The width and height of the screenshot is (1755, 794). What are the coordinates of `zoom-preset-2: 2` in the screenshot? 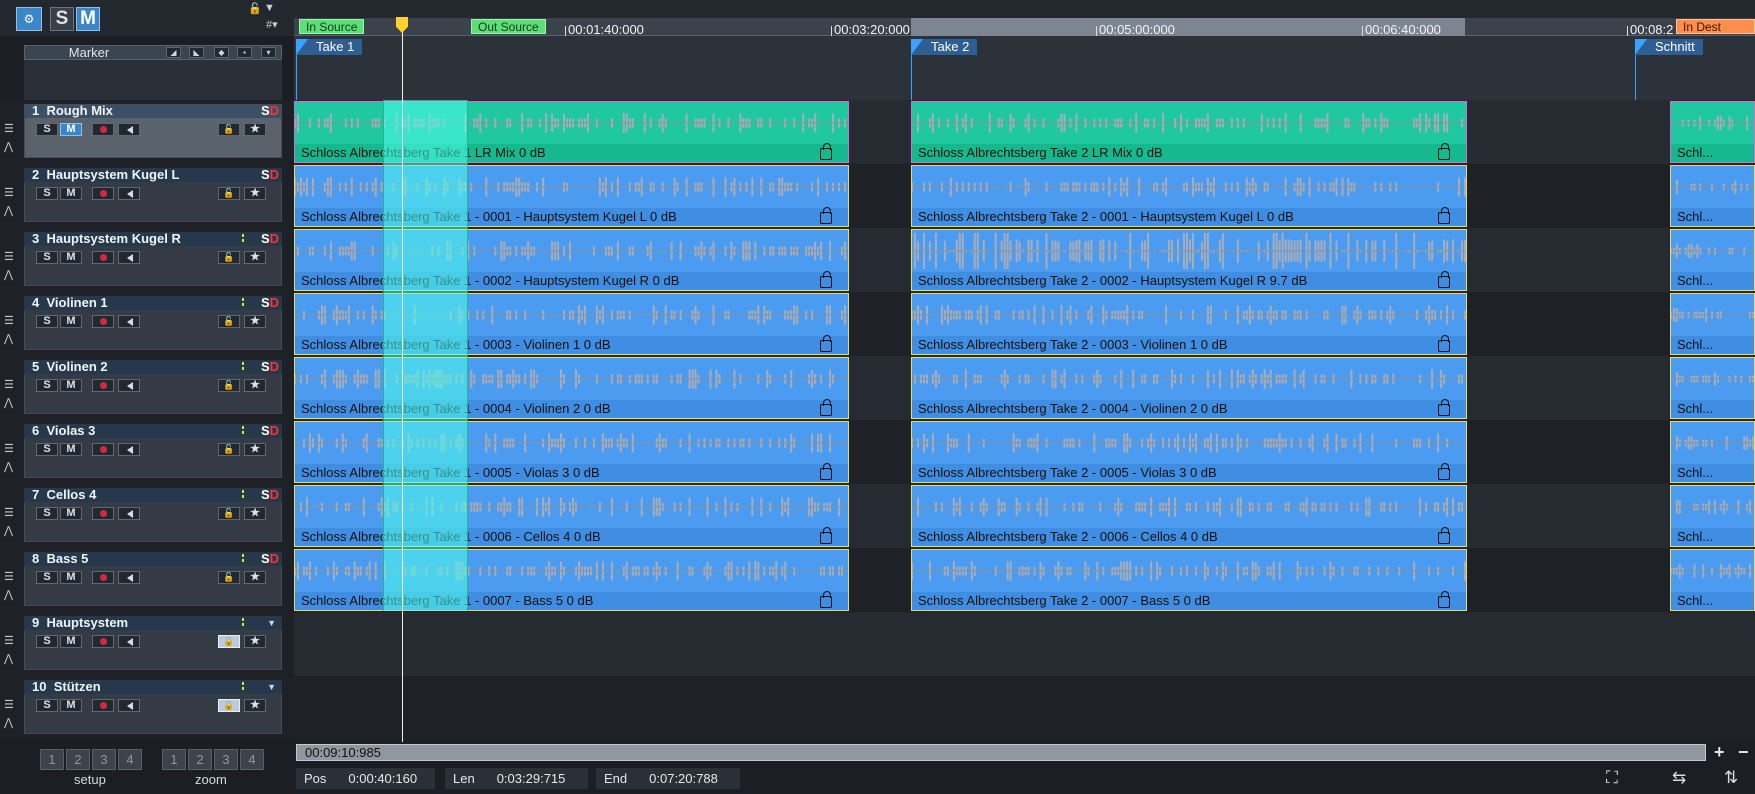 It's located at (200, 759).